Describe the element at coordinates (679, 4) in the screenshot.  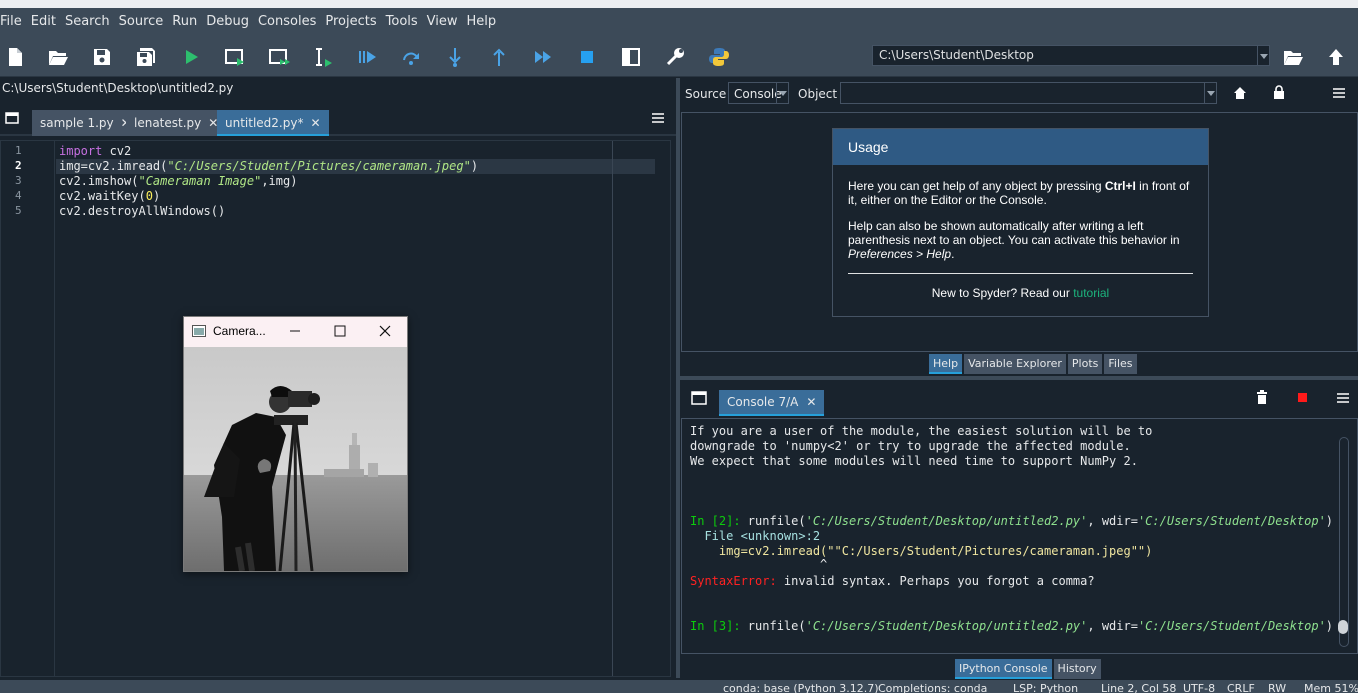
I see `window-title-strip` at that location.